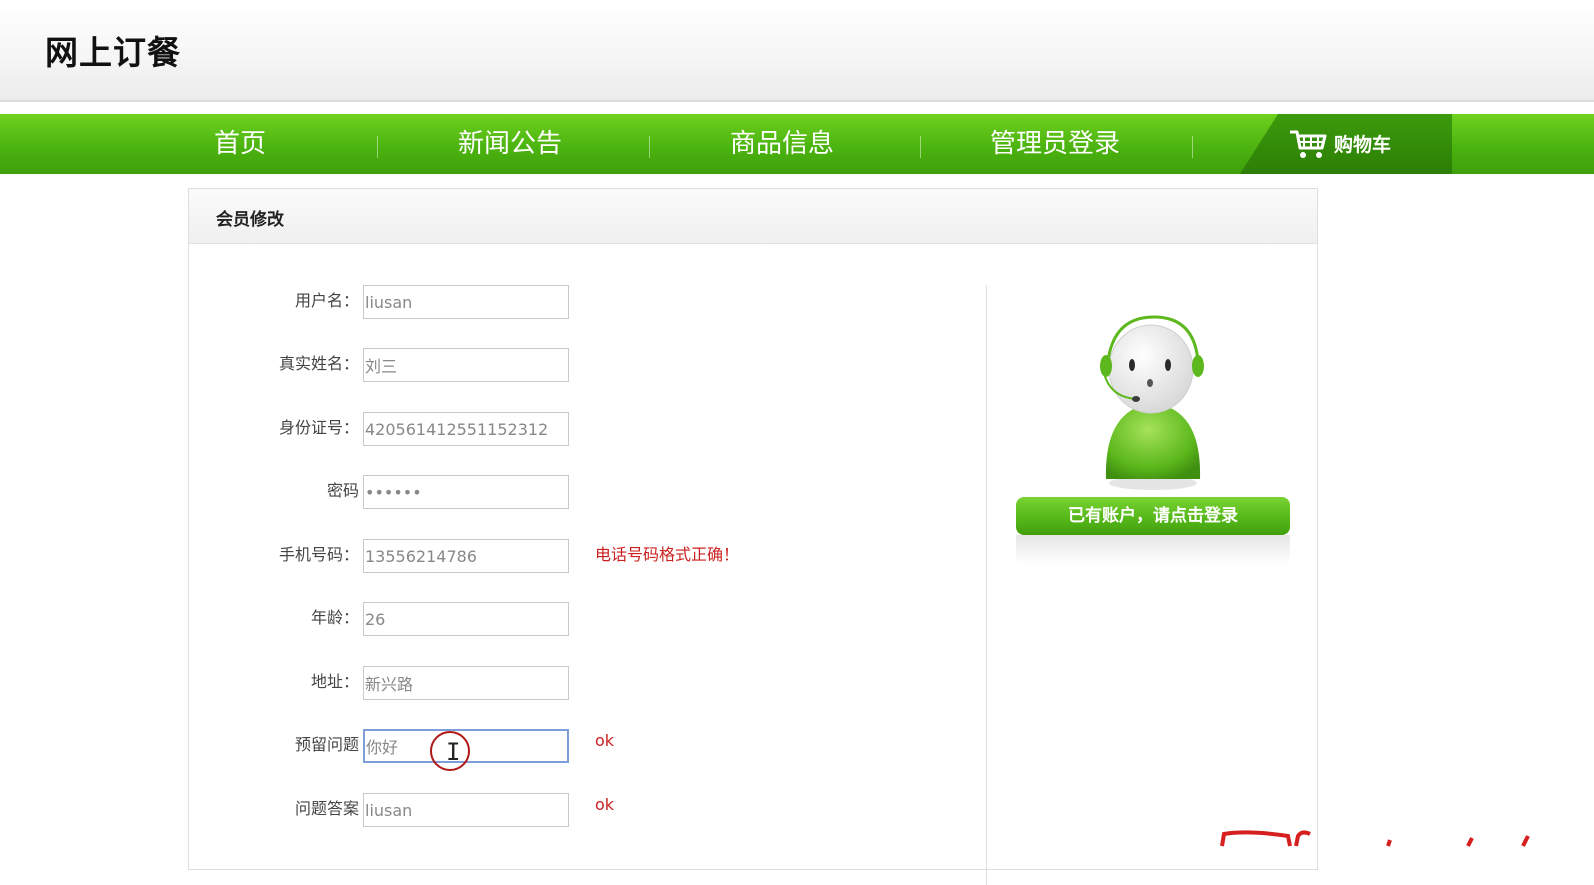  What do you see at coordinates (453, 752) in the screenshot?
I see `text-cursor-icon: I` at bounding box center [453, 752].